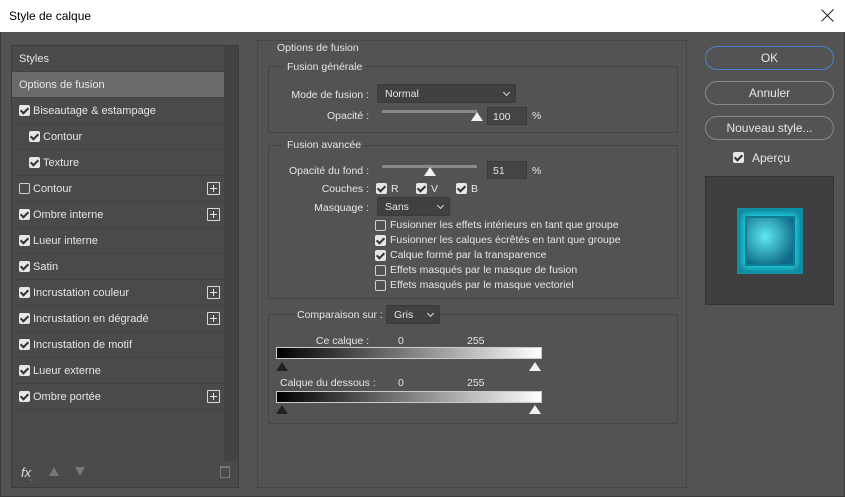 This screenshot has height=497, width=845. Describe the element at coordinates (342, 341) in the screenshot. I see `this-layer-label: Ce calque :` at that location.